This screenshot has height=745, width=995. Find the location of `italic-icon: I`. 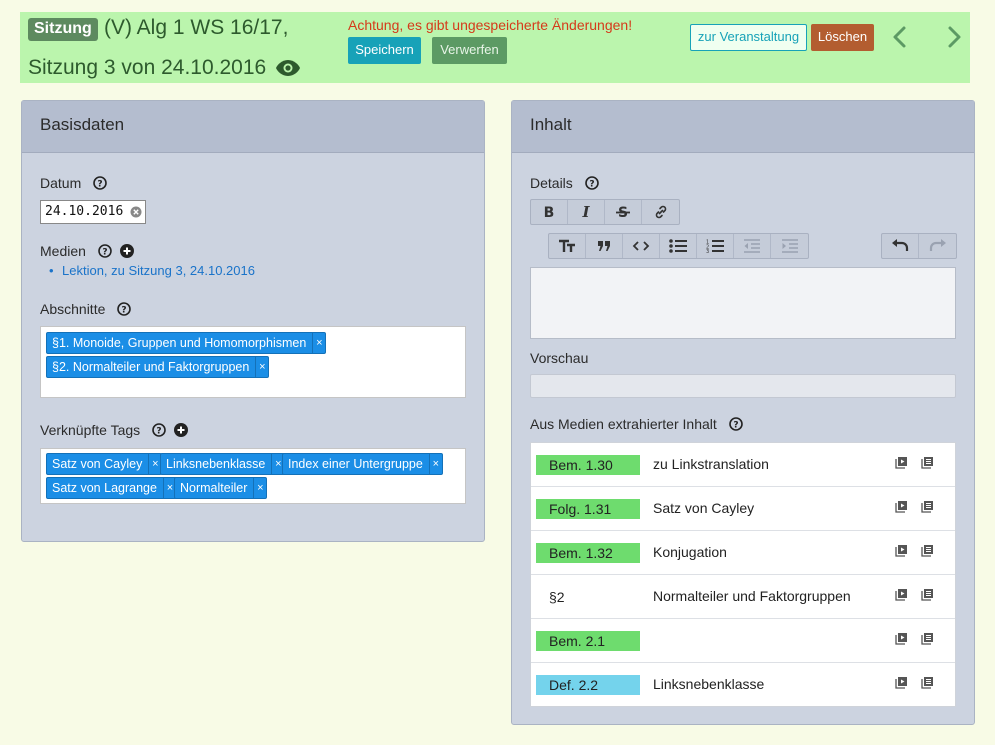

italic-icon: I is located at coordinates (586, 212).